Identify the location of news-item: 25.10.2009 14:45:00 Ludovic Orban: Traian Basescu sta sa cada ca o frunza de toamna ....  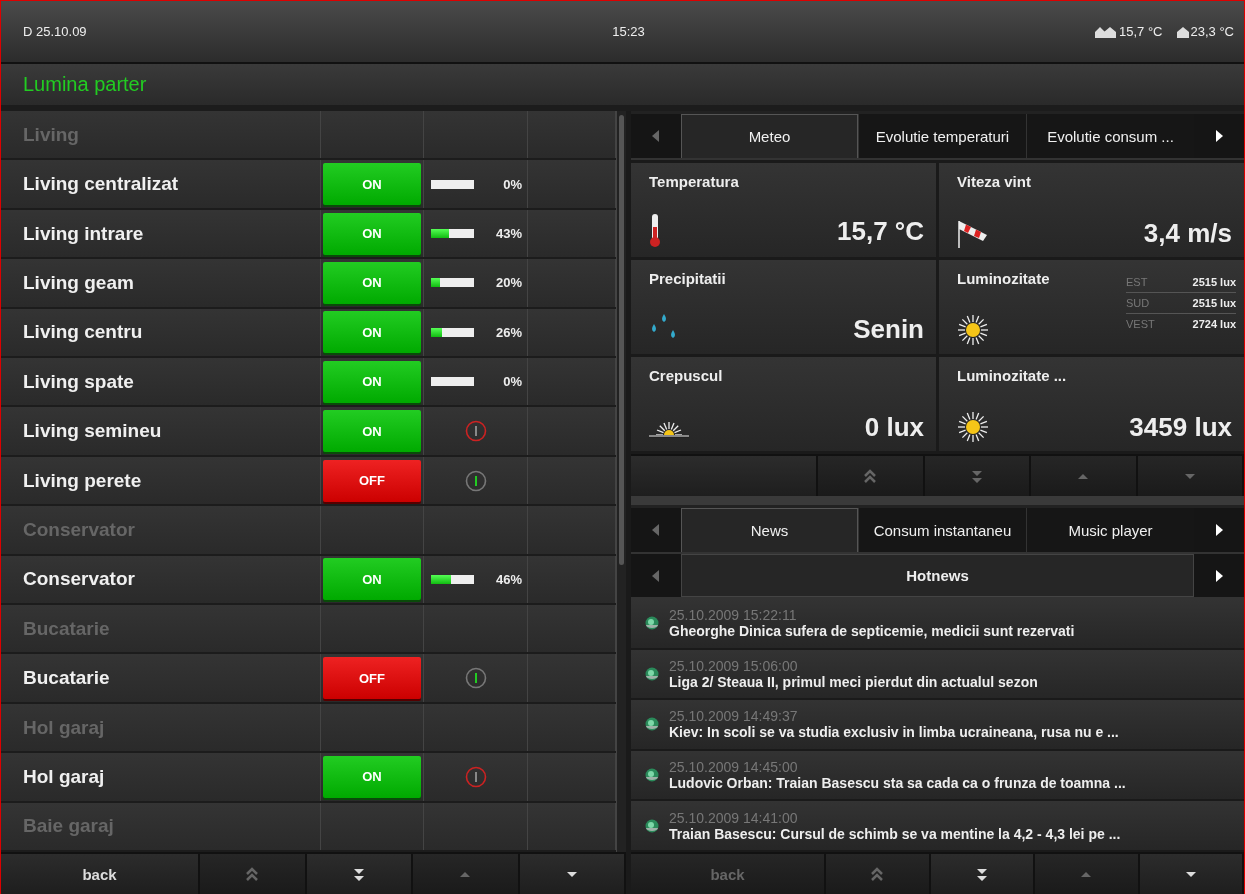
(937, 776).